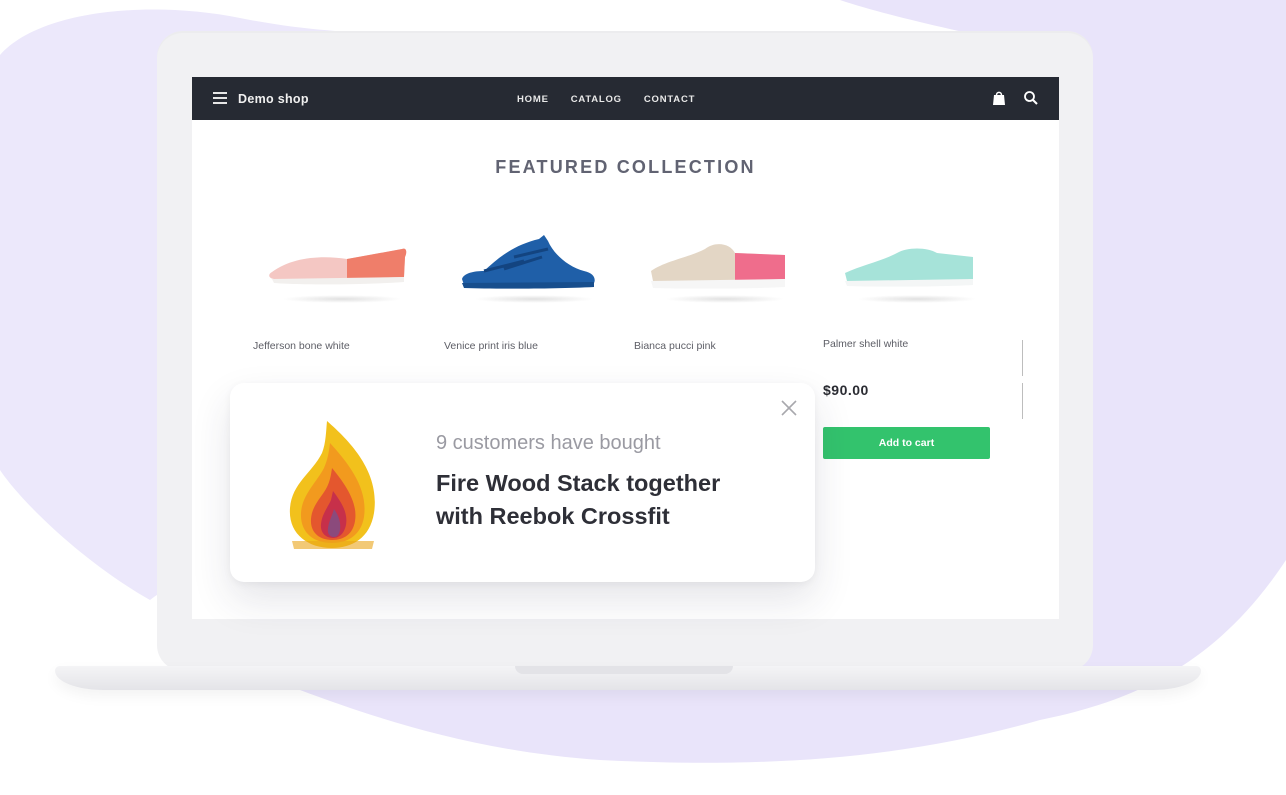  I want to click on product-name: Palmer shell white, so click(865, 344).